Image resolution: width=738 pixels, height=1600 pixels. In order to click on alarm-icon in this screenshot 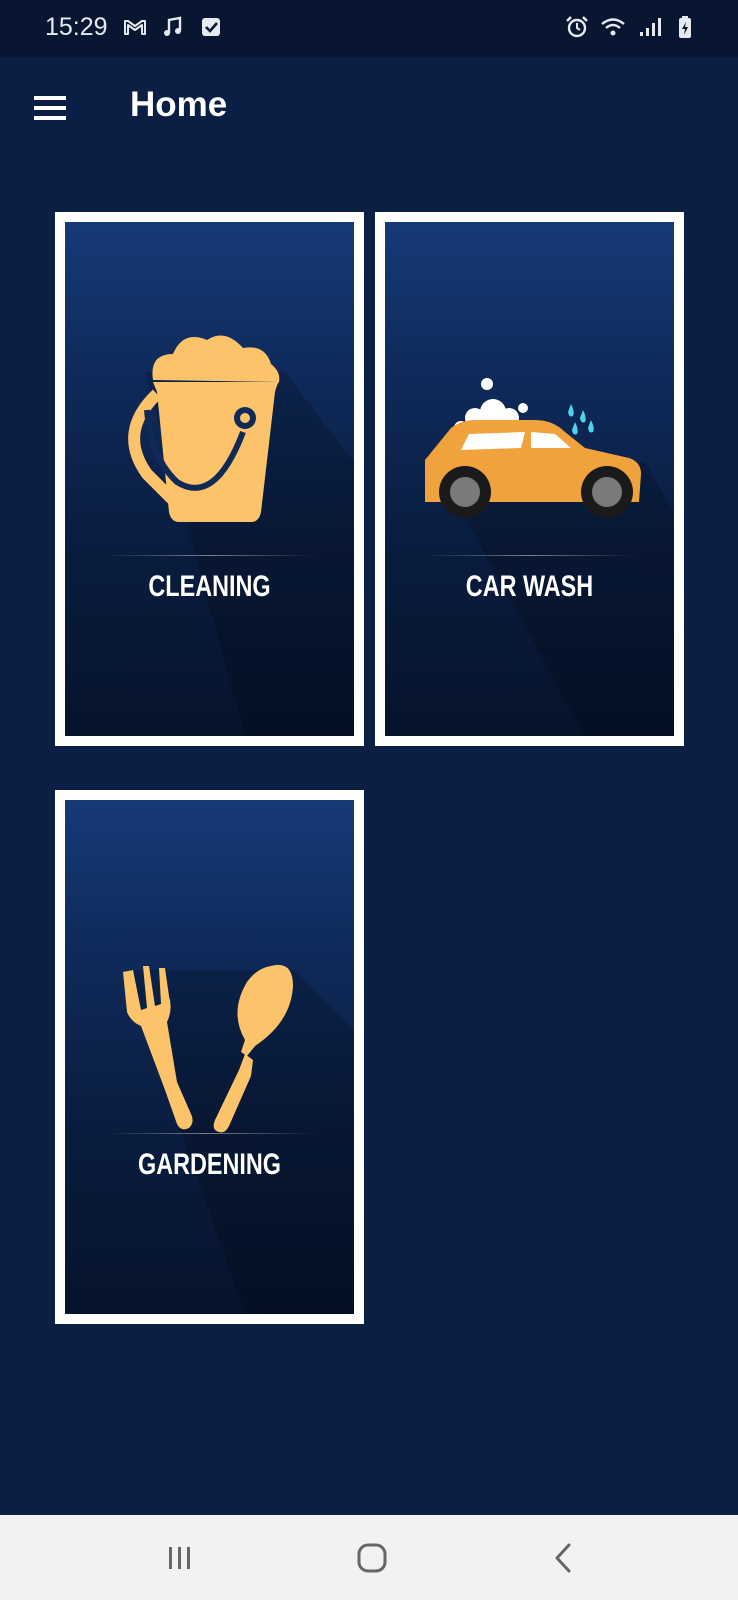, I will do `click(577, 27)`.